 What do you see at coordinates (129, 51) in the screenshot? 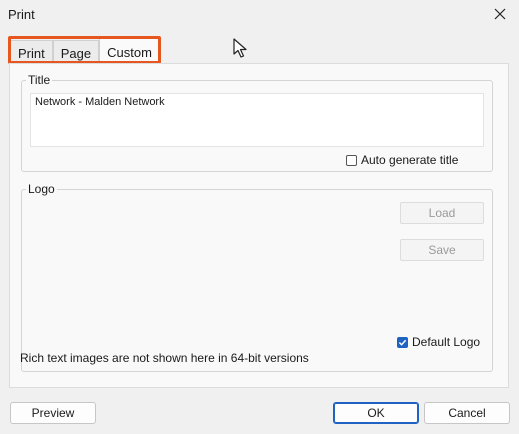
I see `tab-custom: Custom` at bounding box center [129, 51].